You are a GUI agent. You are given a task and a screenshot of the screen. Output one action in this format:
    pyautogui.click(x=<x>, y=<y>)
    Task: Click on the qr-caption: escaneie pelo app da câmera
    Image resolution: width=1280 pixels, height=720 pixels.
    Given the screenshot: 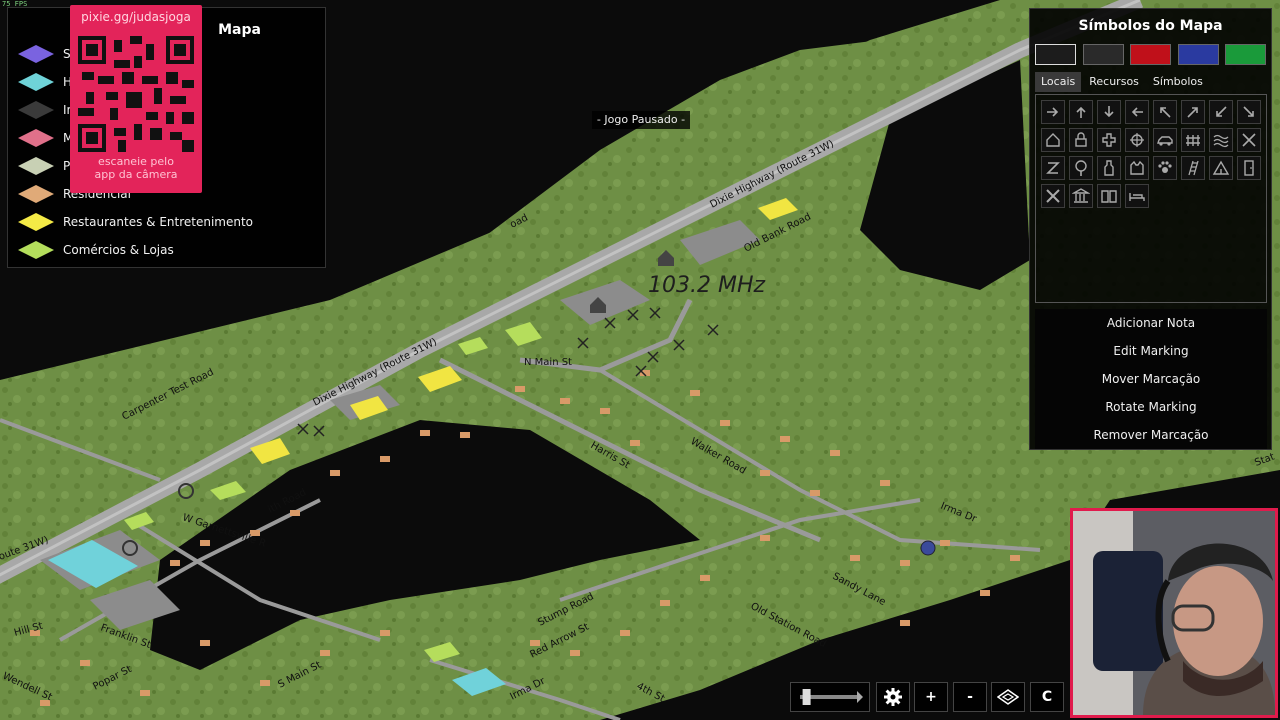 What is the action you would take?
    pyautogui.click(x=136, y=168)
    